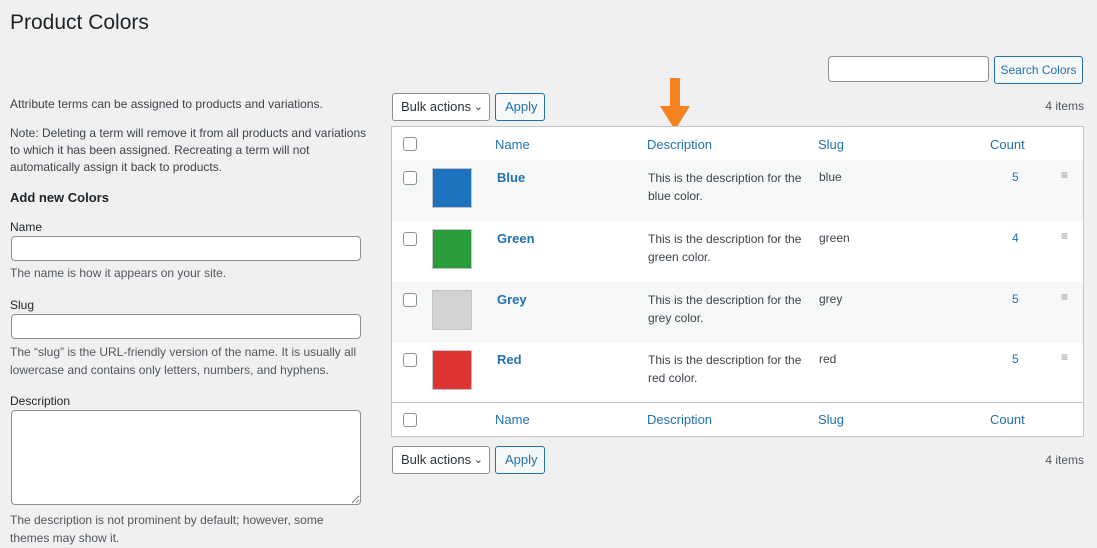  Describe the element at coordinates (520, 460) in the screenshot. I see `apply-button-bottom: Apply` at that location.